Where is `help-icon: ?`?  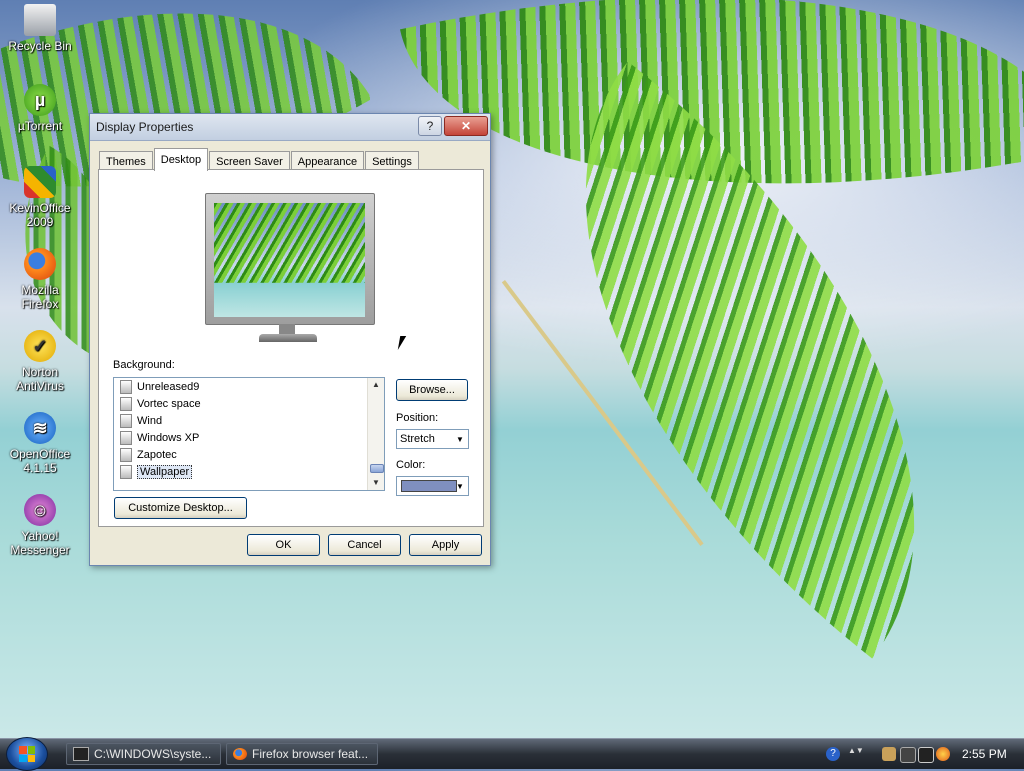 help-icon: ? is located at coordinates (430, 126).